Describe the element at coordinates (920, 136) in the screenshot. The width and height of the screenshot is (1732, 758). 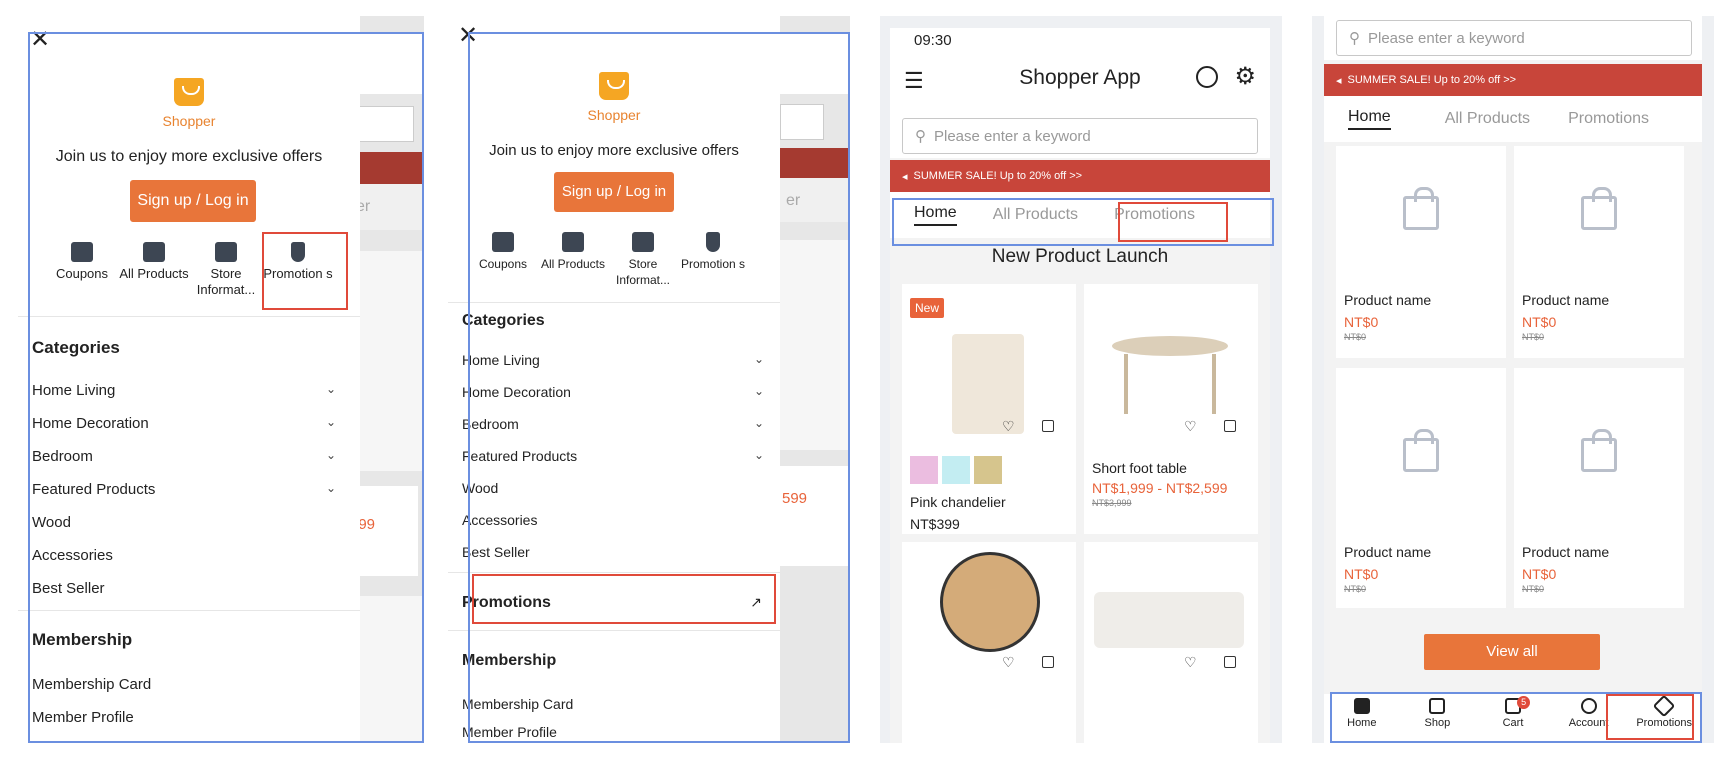
I see `search-icon: ⚲` at that location.